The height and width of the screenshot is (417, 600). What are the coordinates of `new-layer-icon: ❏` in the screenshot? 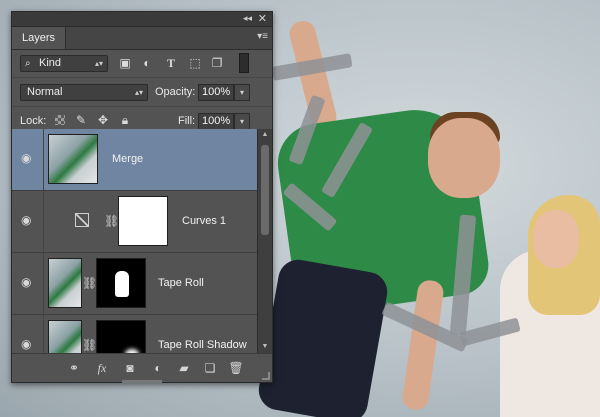 It's located at (210, 368).